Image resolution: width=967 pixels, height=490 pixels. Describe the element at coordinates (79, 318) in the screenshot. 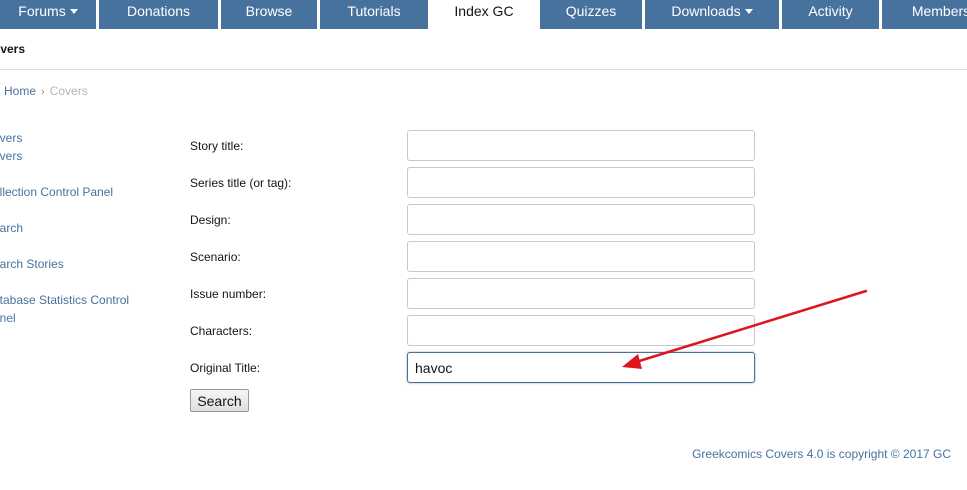

I see `sidebar-item-database-statistics-cont: anel` at that location.